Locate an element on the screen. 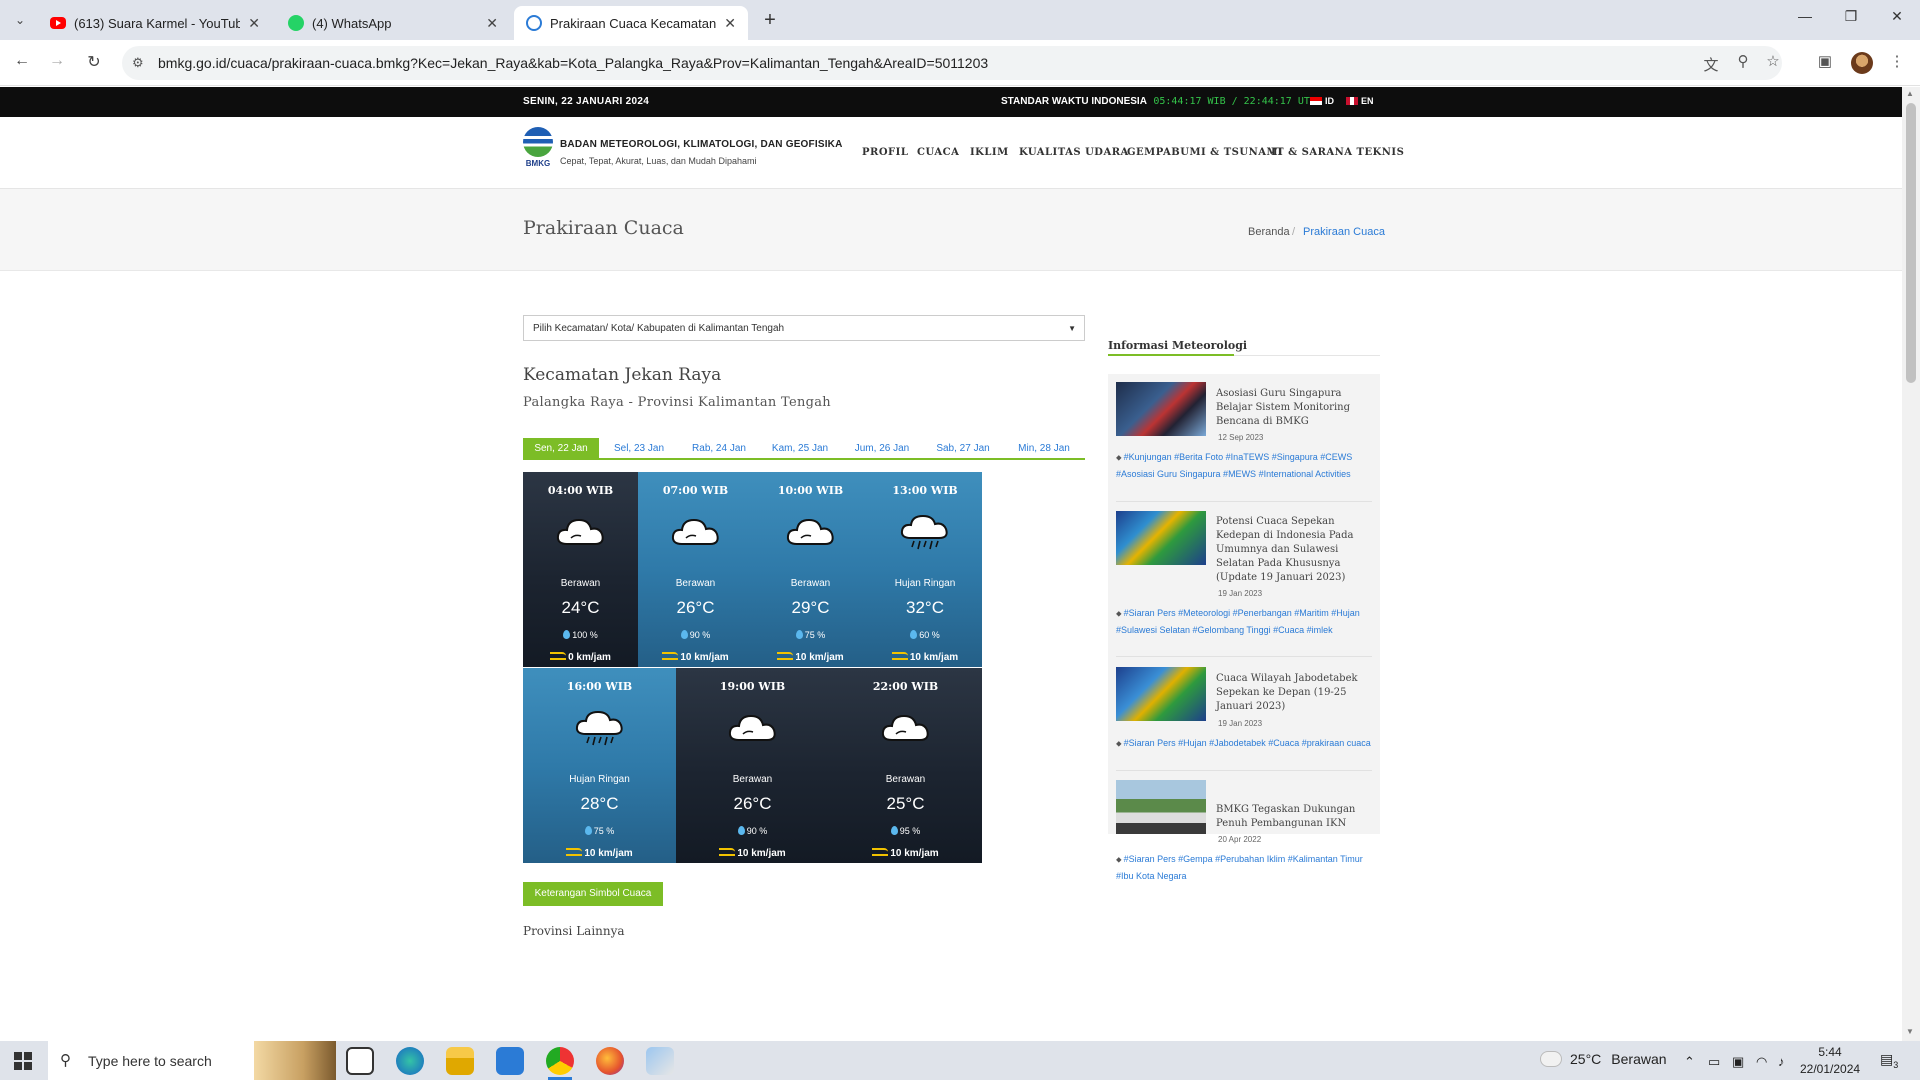 This screenshot has height=1080, width=1920. chrome-icon is located at coordinates (560, 1063).